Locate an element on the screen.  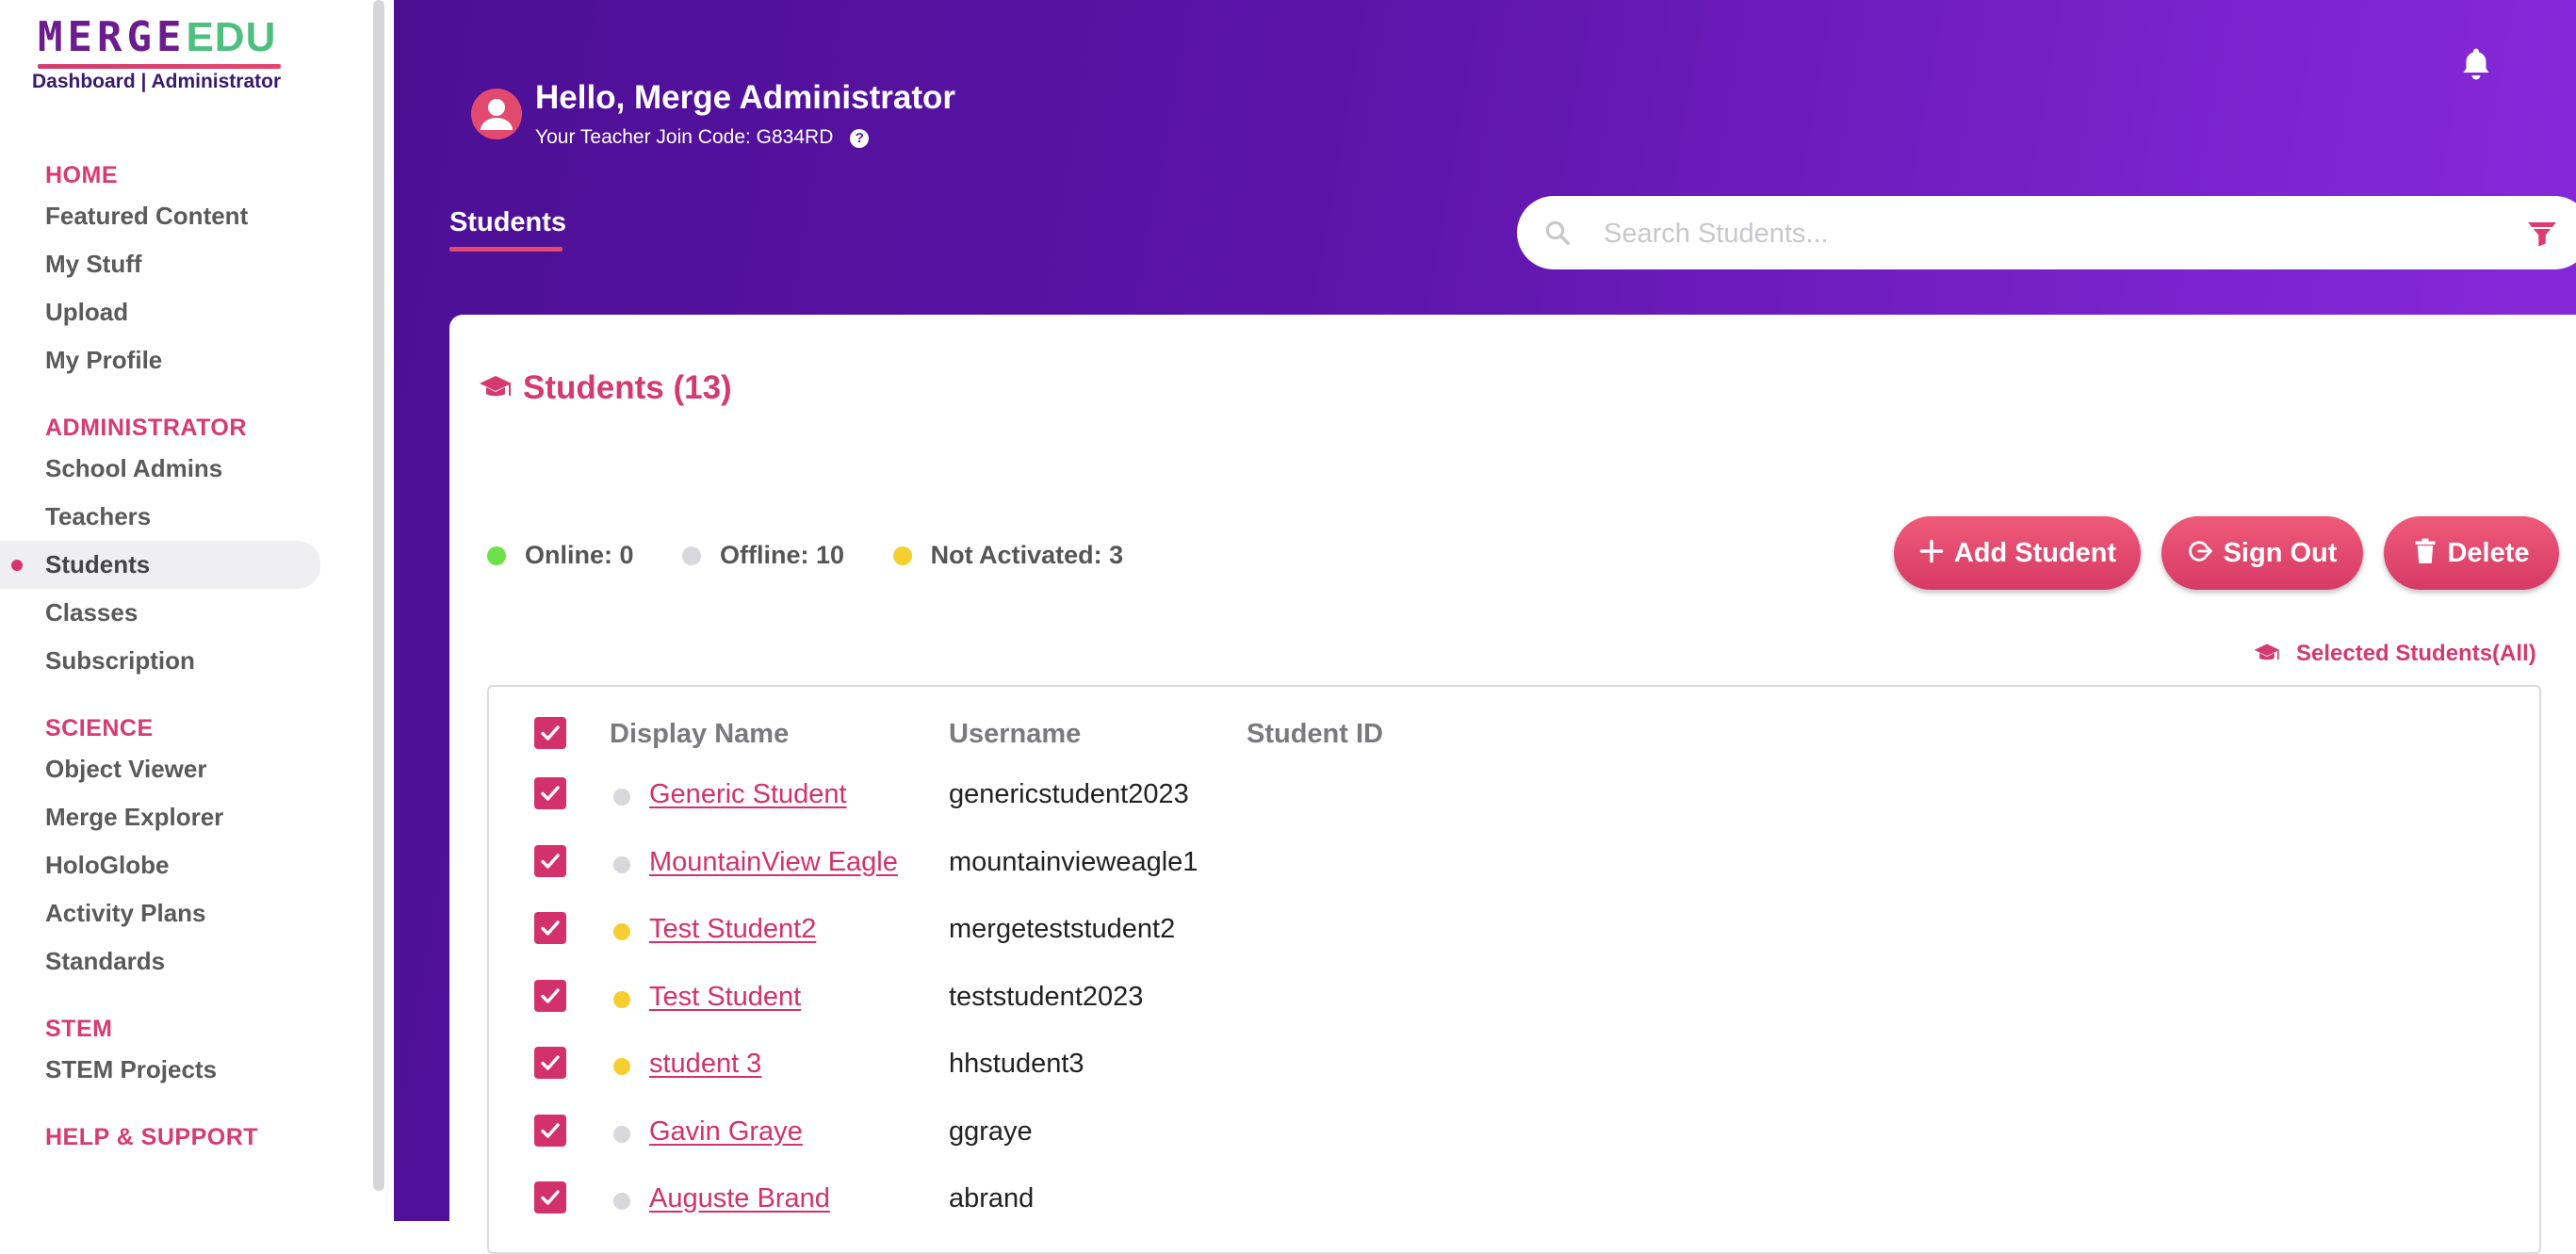
sign-out-label: Sign Out is located at coordinates (2280, 552).